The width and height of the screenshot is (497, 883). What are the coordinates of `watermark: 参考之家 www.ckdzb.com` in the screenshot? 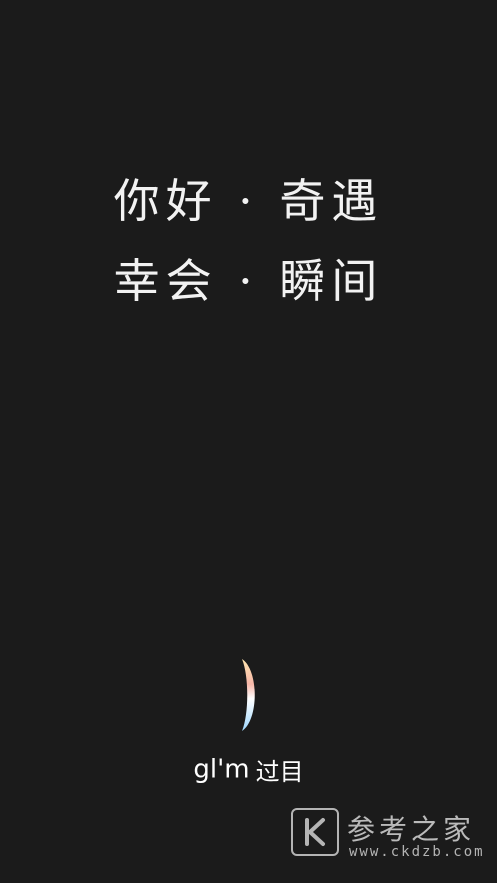 It's located at (391, 836).